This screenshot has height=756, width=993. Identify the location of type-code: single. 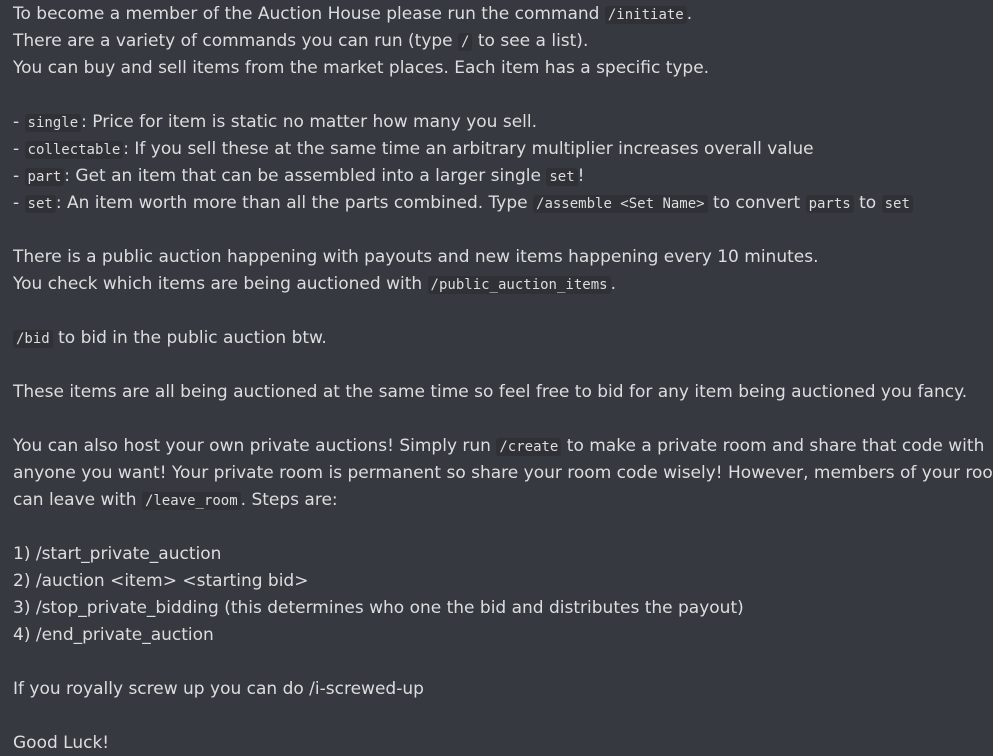
(53, 123).